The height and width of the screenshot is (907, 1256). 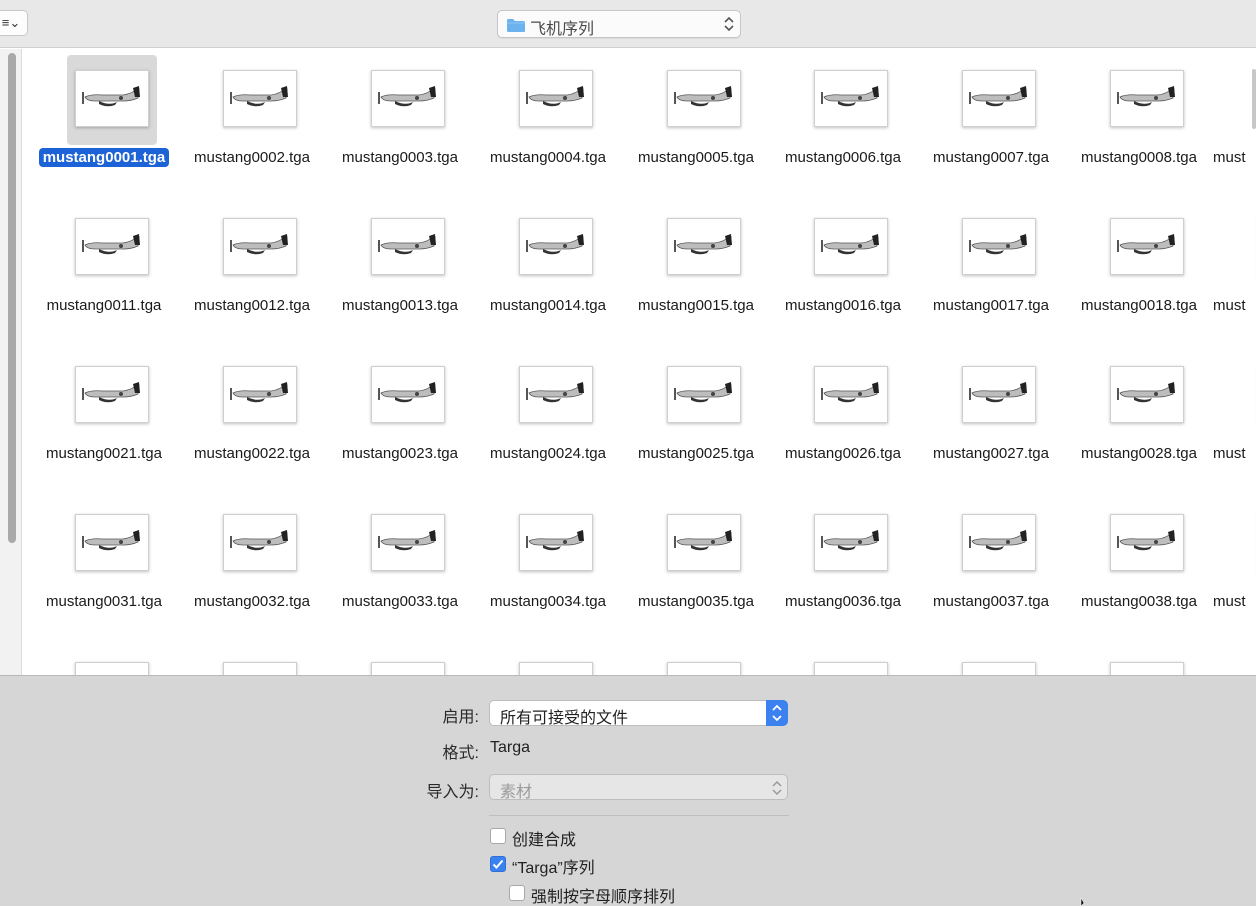 I want to click on file-item: mustang0032.tga, so click(x=252, y=563).